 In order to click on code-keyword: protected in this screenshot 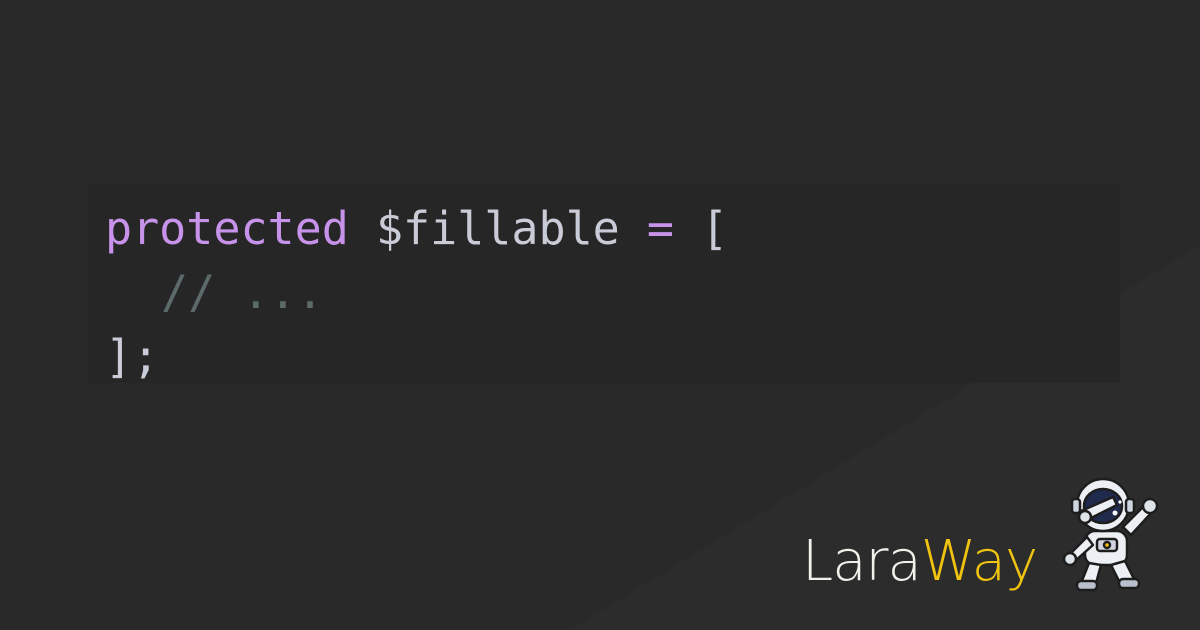, I will do `click(227, 228)`.